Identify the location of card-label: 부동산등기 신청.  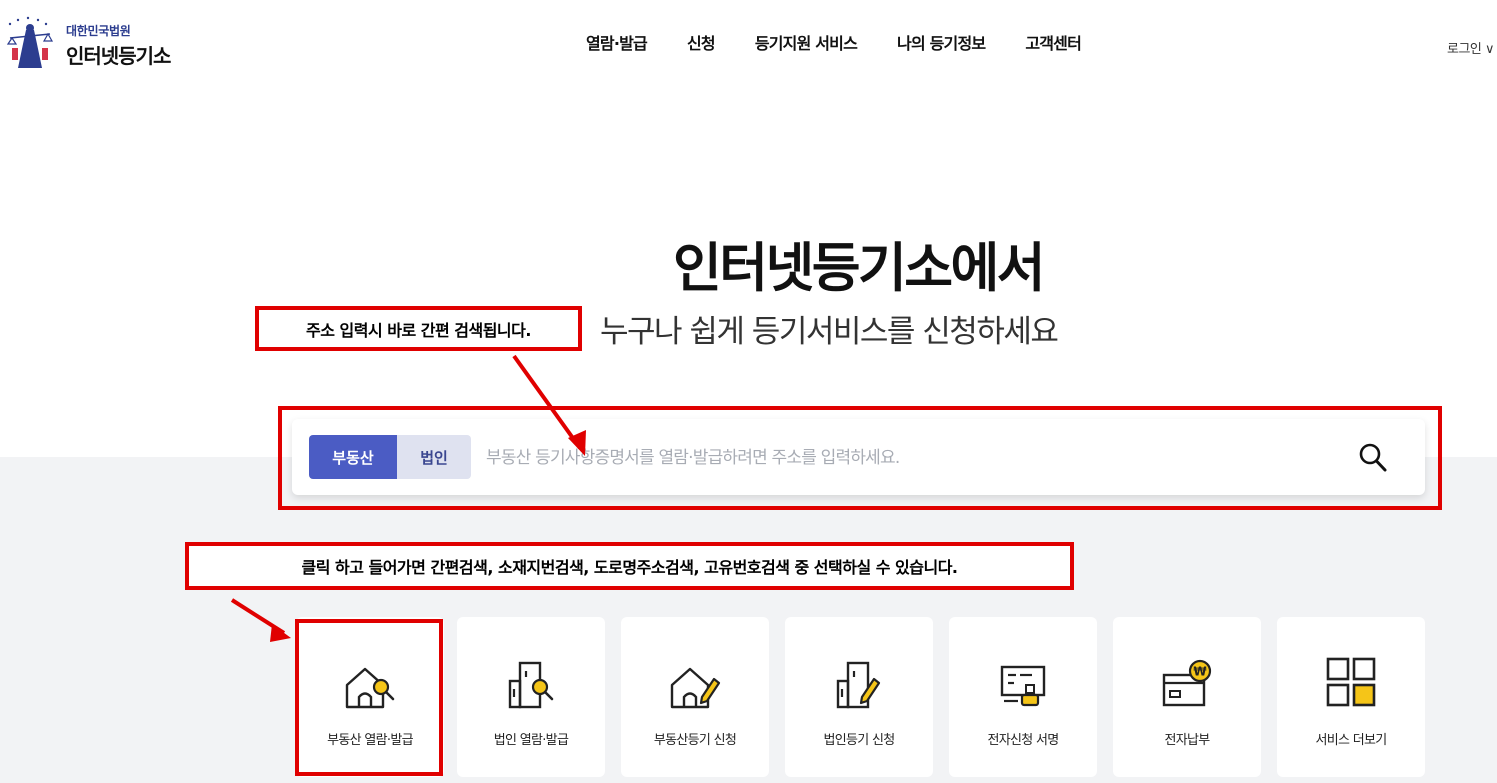
(695, 740).